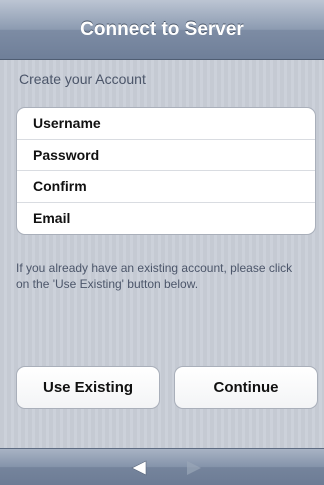 This screenshot has height=485, width=324. I want to click on confirm-password-field: Confirm, so click(166, 187).